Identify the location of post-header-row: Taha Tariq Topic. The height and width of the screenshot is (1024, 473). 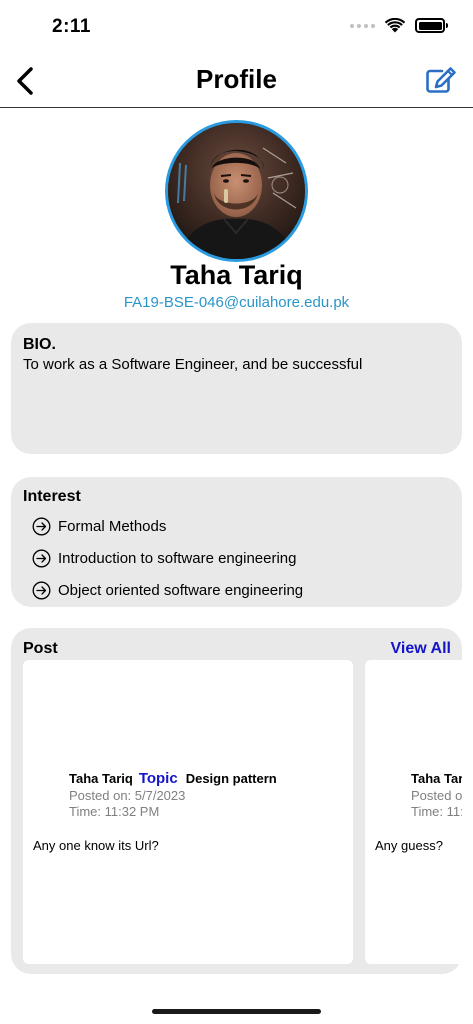
(436, 778).